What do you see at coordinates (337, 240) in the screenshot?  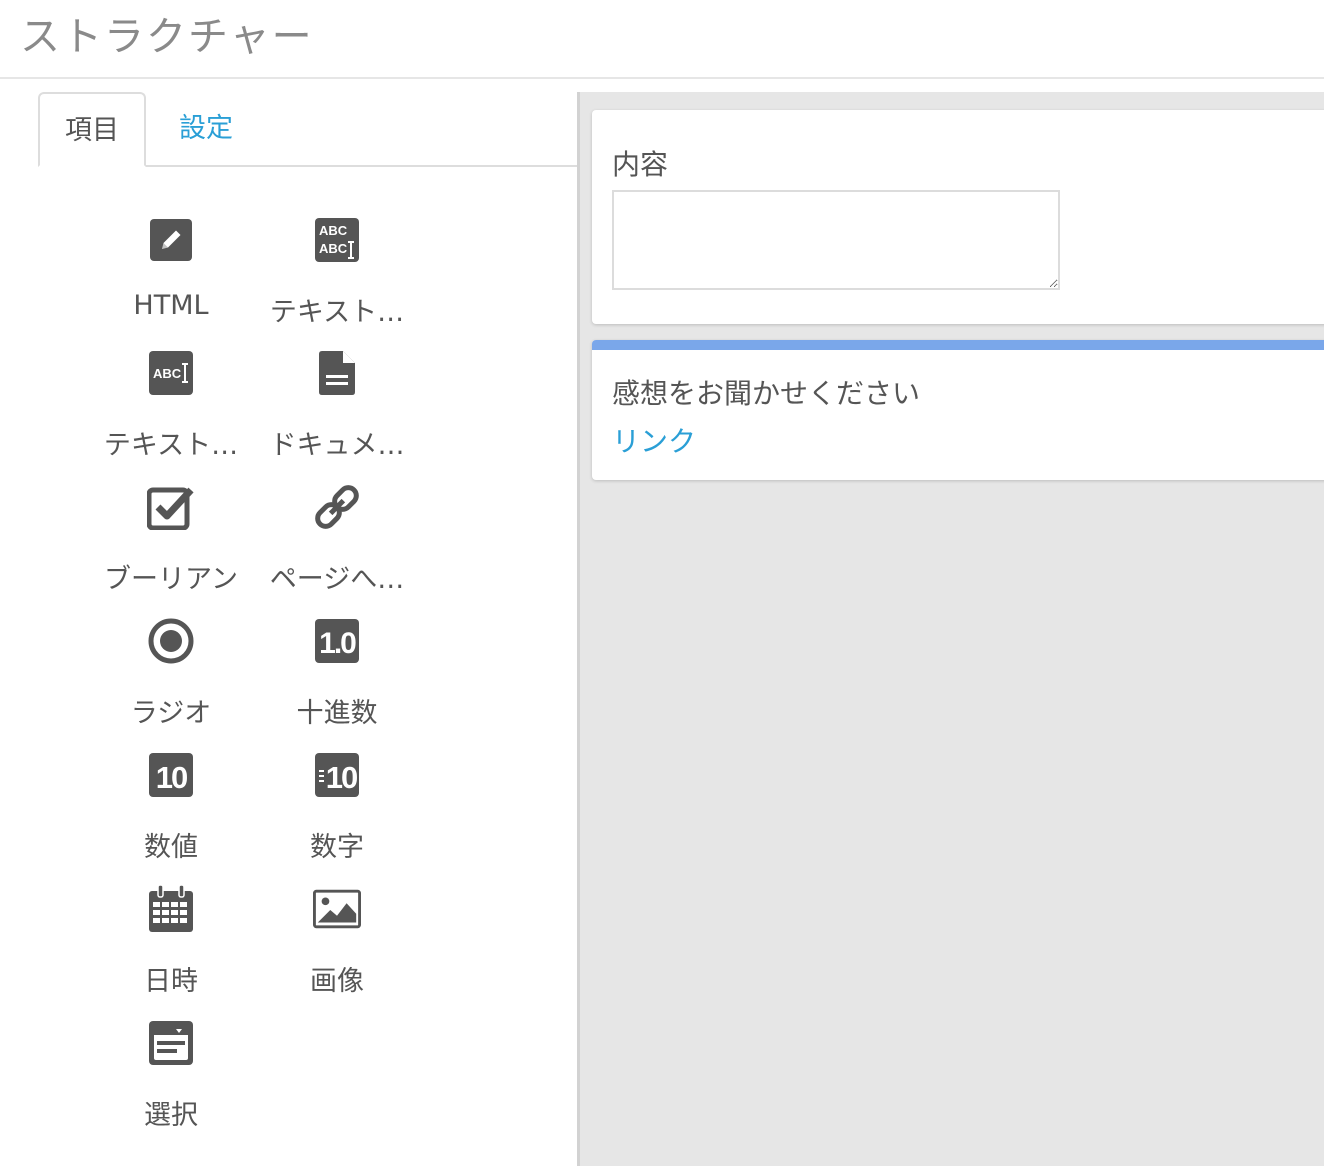 I see `multiline-text-icon: ABC ABC` at bounding box center [337, 240].